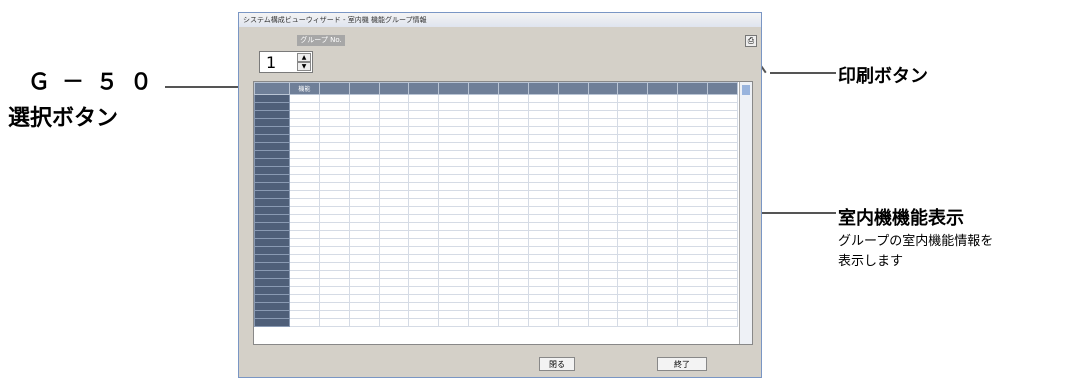 This screenshot has height=378, width=1075. Describe the element at coordinates (871, 261) in the screenshot. I see `indoor-function-desc-2: 表示します` at that location.